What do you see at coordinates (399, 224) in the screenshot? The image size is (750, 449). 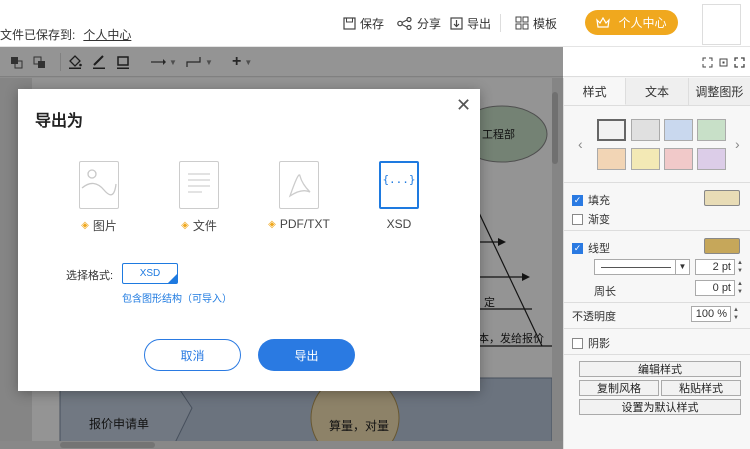 I see `option-label: XSD` at bounding box center [399, 224].